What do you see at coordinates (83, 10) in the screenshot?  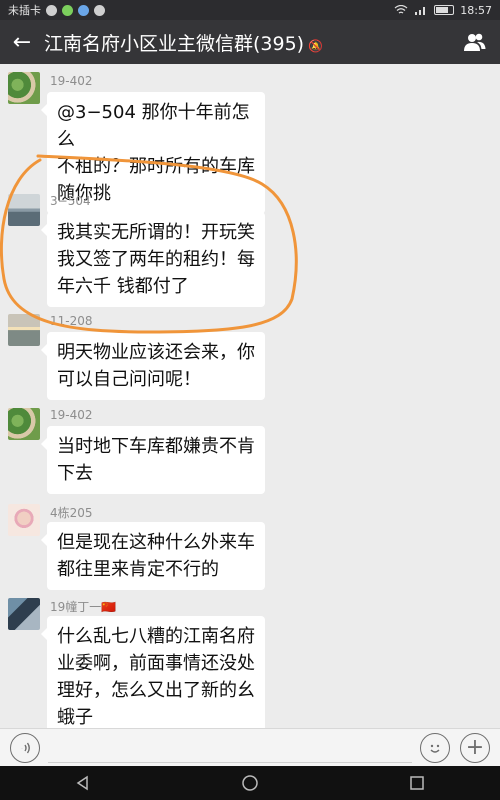 I see `app-icon` at bounding box center [83, 10].